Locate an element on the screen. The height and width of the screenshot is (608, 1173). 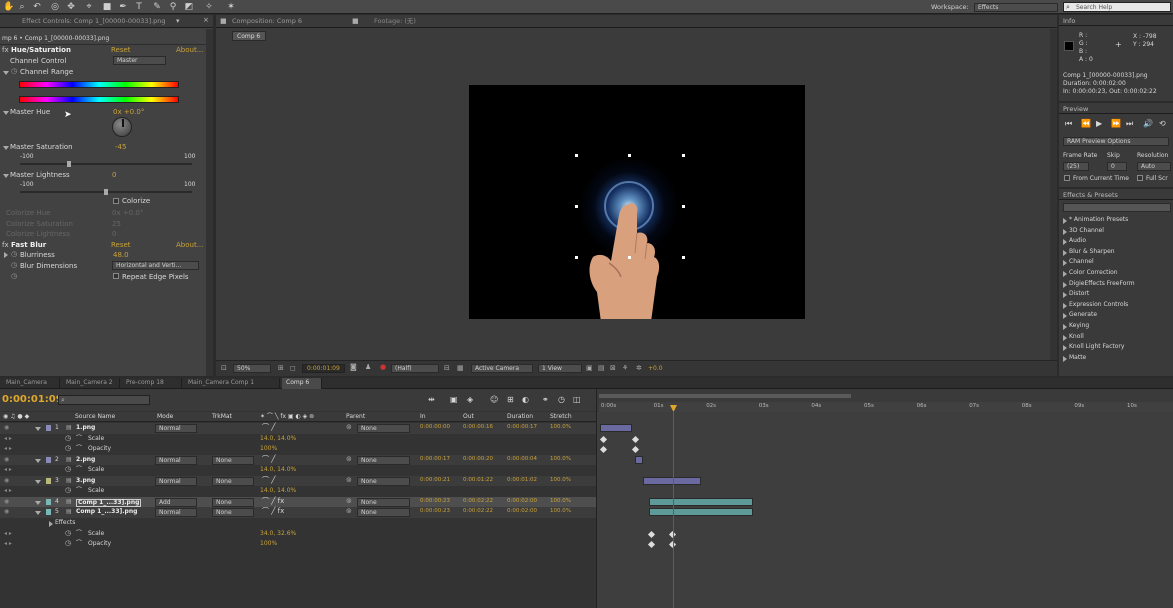
playhead-line is located at coordinates (673, 509).